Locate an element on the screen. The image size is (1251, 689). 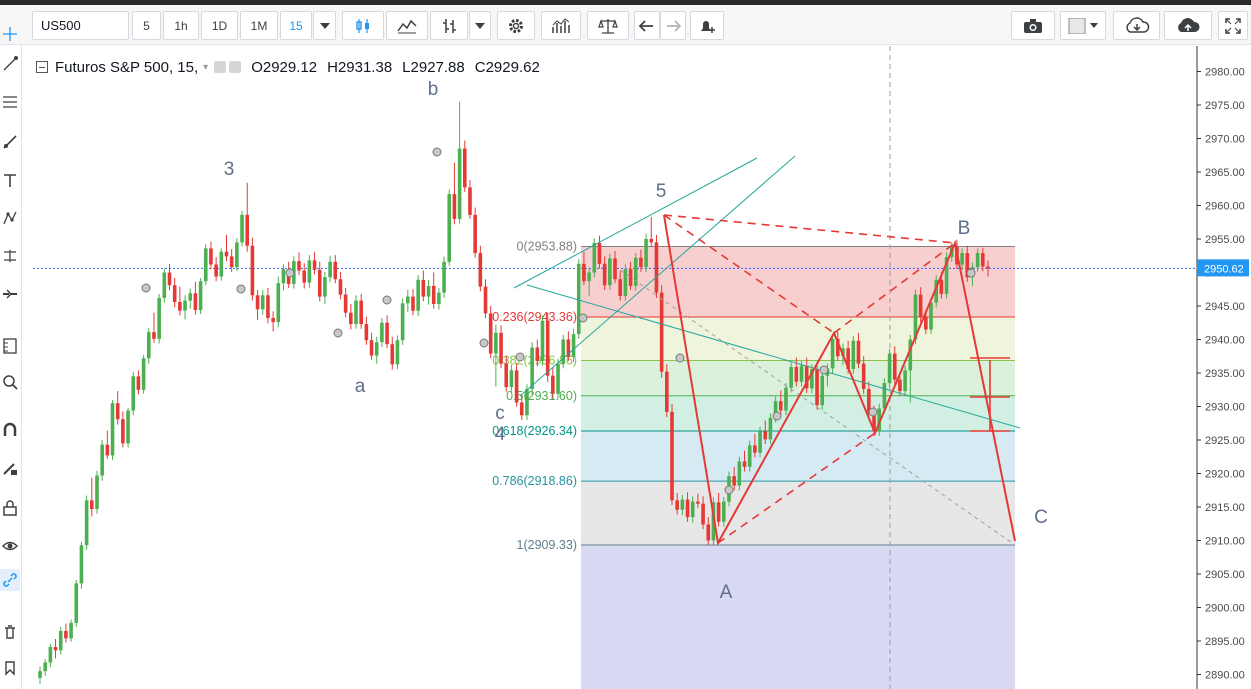
price-tick-label: 2930.00 is located at coordinates (1225, 408).